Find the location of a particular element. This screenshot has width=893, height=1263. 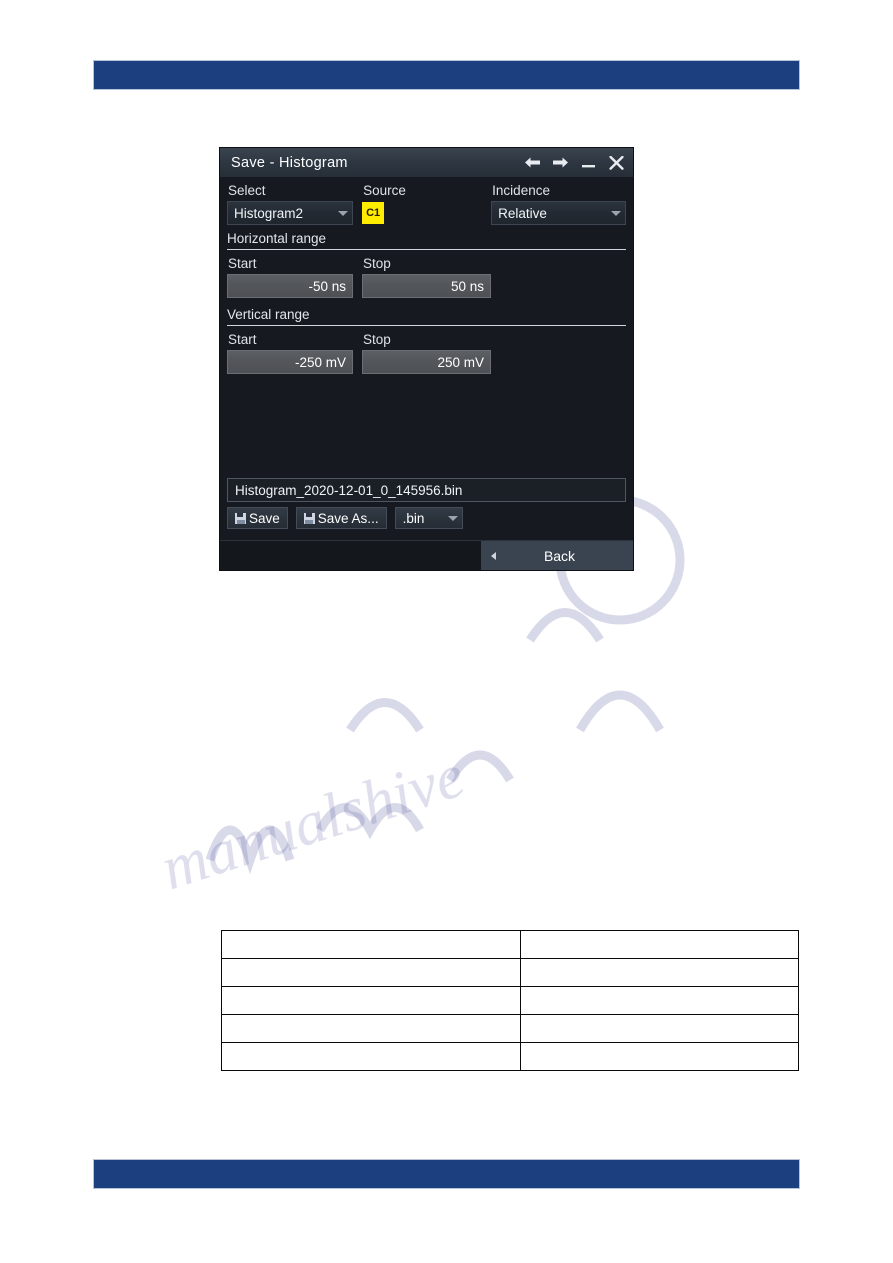

back-button: Back is located at coordinates (557, 555).